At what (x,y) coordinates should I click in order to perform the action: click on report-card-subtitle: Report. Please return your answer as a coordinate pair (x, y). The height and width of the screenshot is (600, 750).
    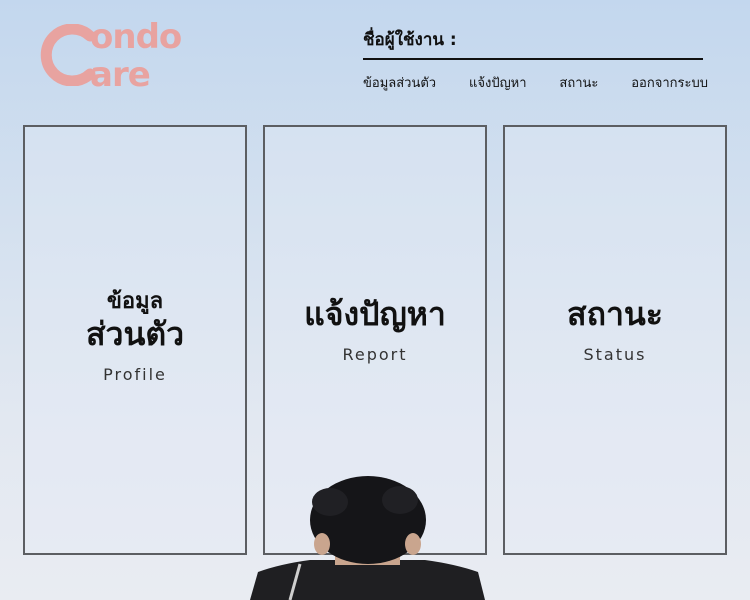
    Looking at the image, I should click on (375, 354).